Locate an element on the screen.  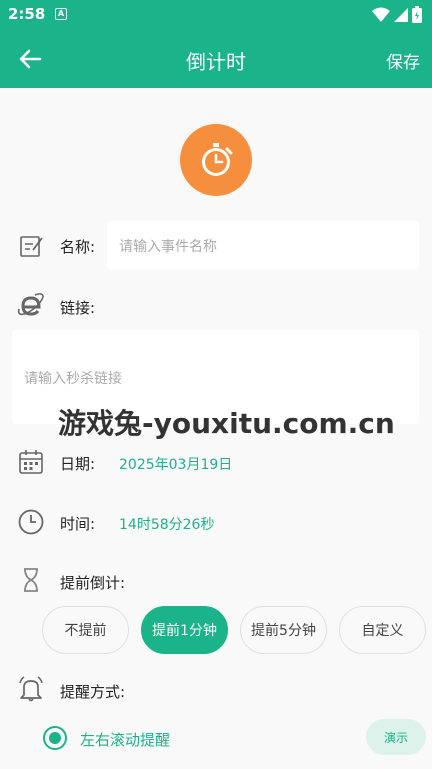
battery-icon is located at coordinates (417, 14).